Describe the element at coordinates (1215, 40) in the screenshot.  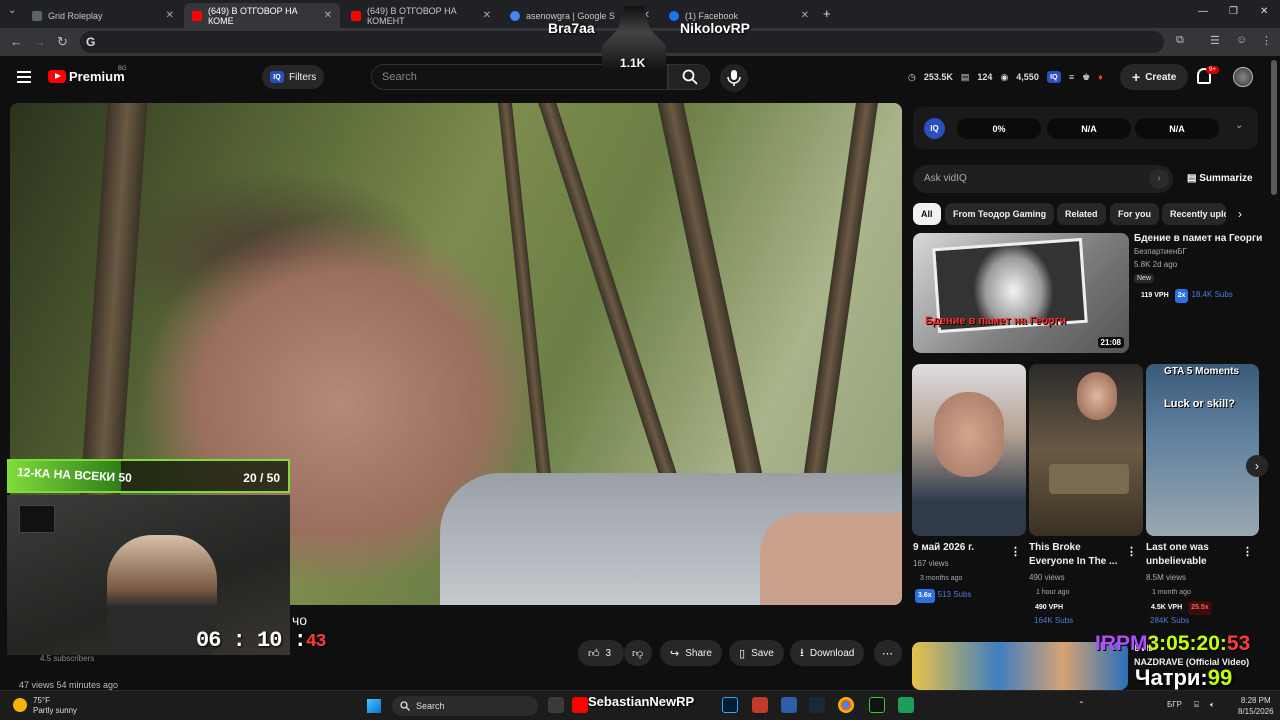
I see `tab-strip-icon: ☰` at that location.